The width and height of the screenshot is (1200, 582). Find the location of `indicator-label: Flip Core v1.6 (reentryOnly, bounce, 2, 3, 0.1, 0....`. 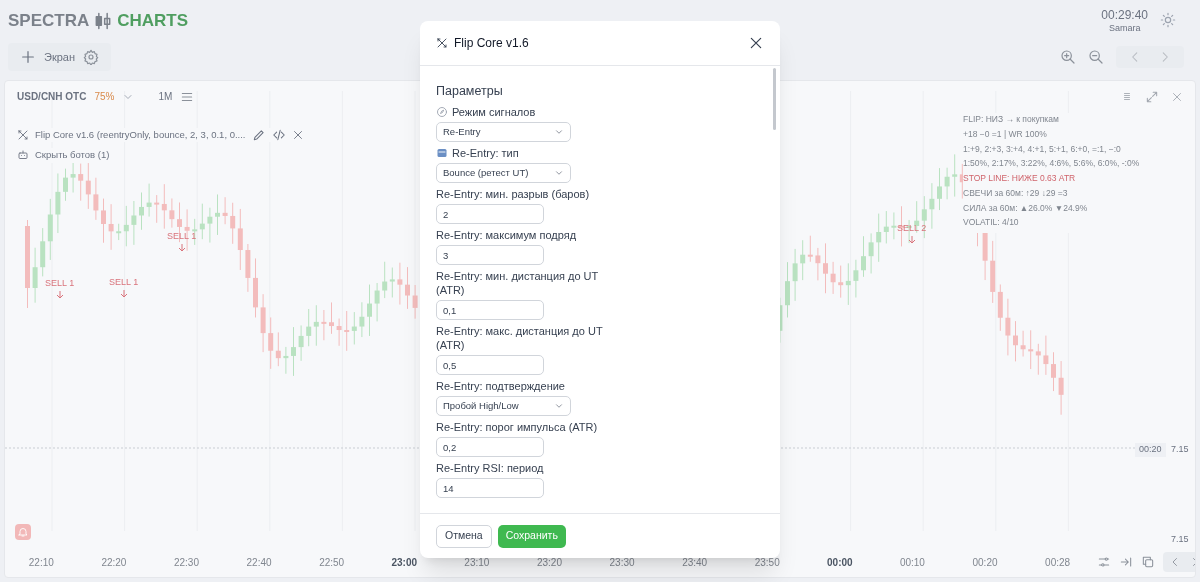

indicator-label: Flip Core v1.6 (reentryOnly, bounce, 2, 3, 0.1, 0.... is located at coordinates (140, 135).